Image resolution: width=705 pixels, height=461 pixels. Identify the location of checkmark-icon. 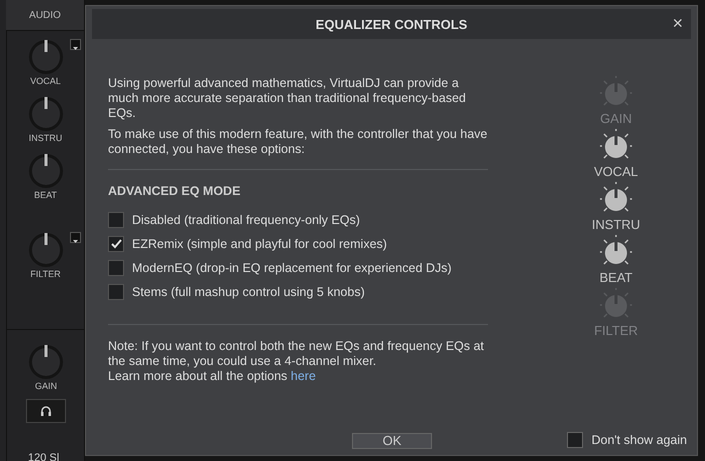
(116, 244).